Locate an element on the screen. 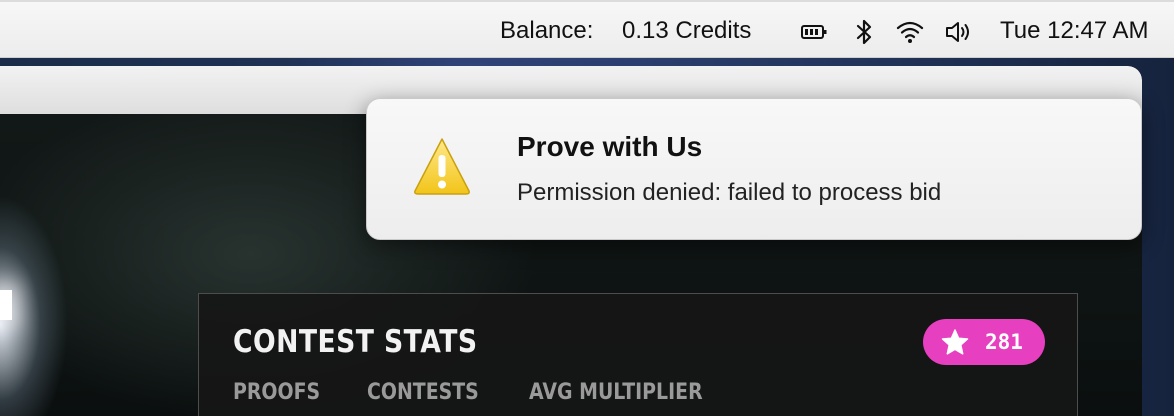 The height and width of the screenshot is (416, 1174). notification-title: Prove with Us is located at coordinates (610, 146).